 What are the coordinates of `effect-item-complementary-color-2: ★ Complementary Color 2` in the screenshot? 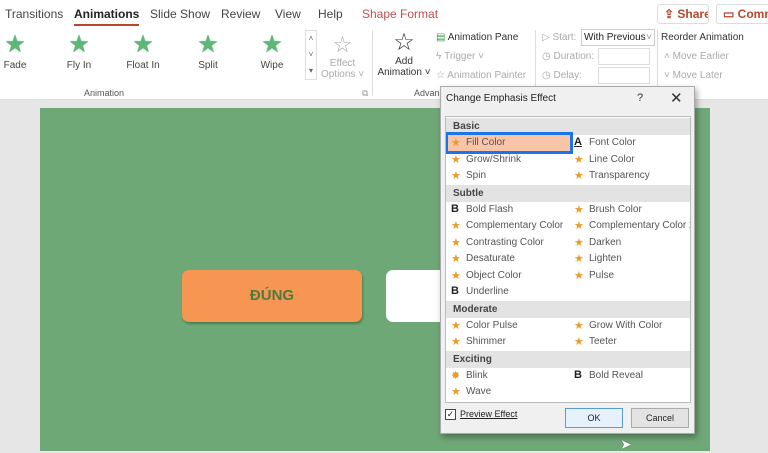 It's located at (631, 226).